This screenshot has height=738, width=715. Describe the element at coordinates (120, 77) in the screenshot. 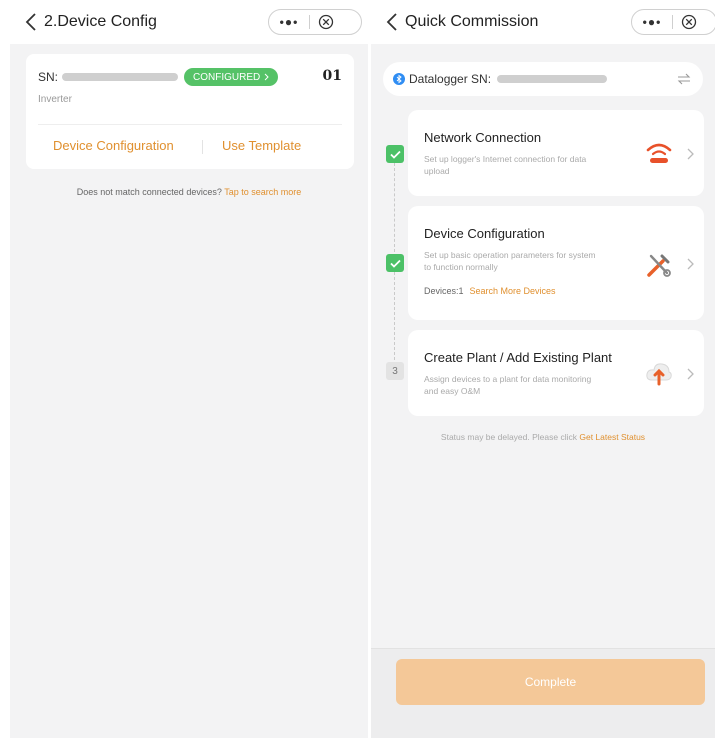

I see `serial-number-redacted` at that location.